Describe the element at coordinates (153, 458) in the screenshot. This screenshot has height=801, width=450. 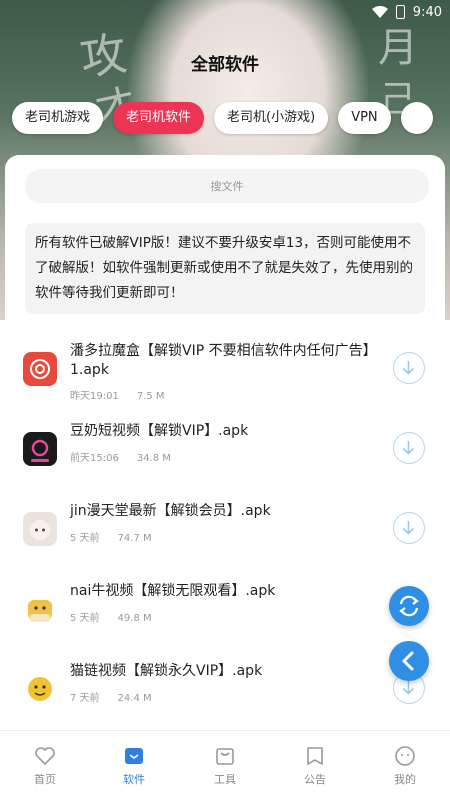
I see `app-size: 34.8 M` at that location.